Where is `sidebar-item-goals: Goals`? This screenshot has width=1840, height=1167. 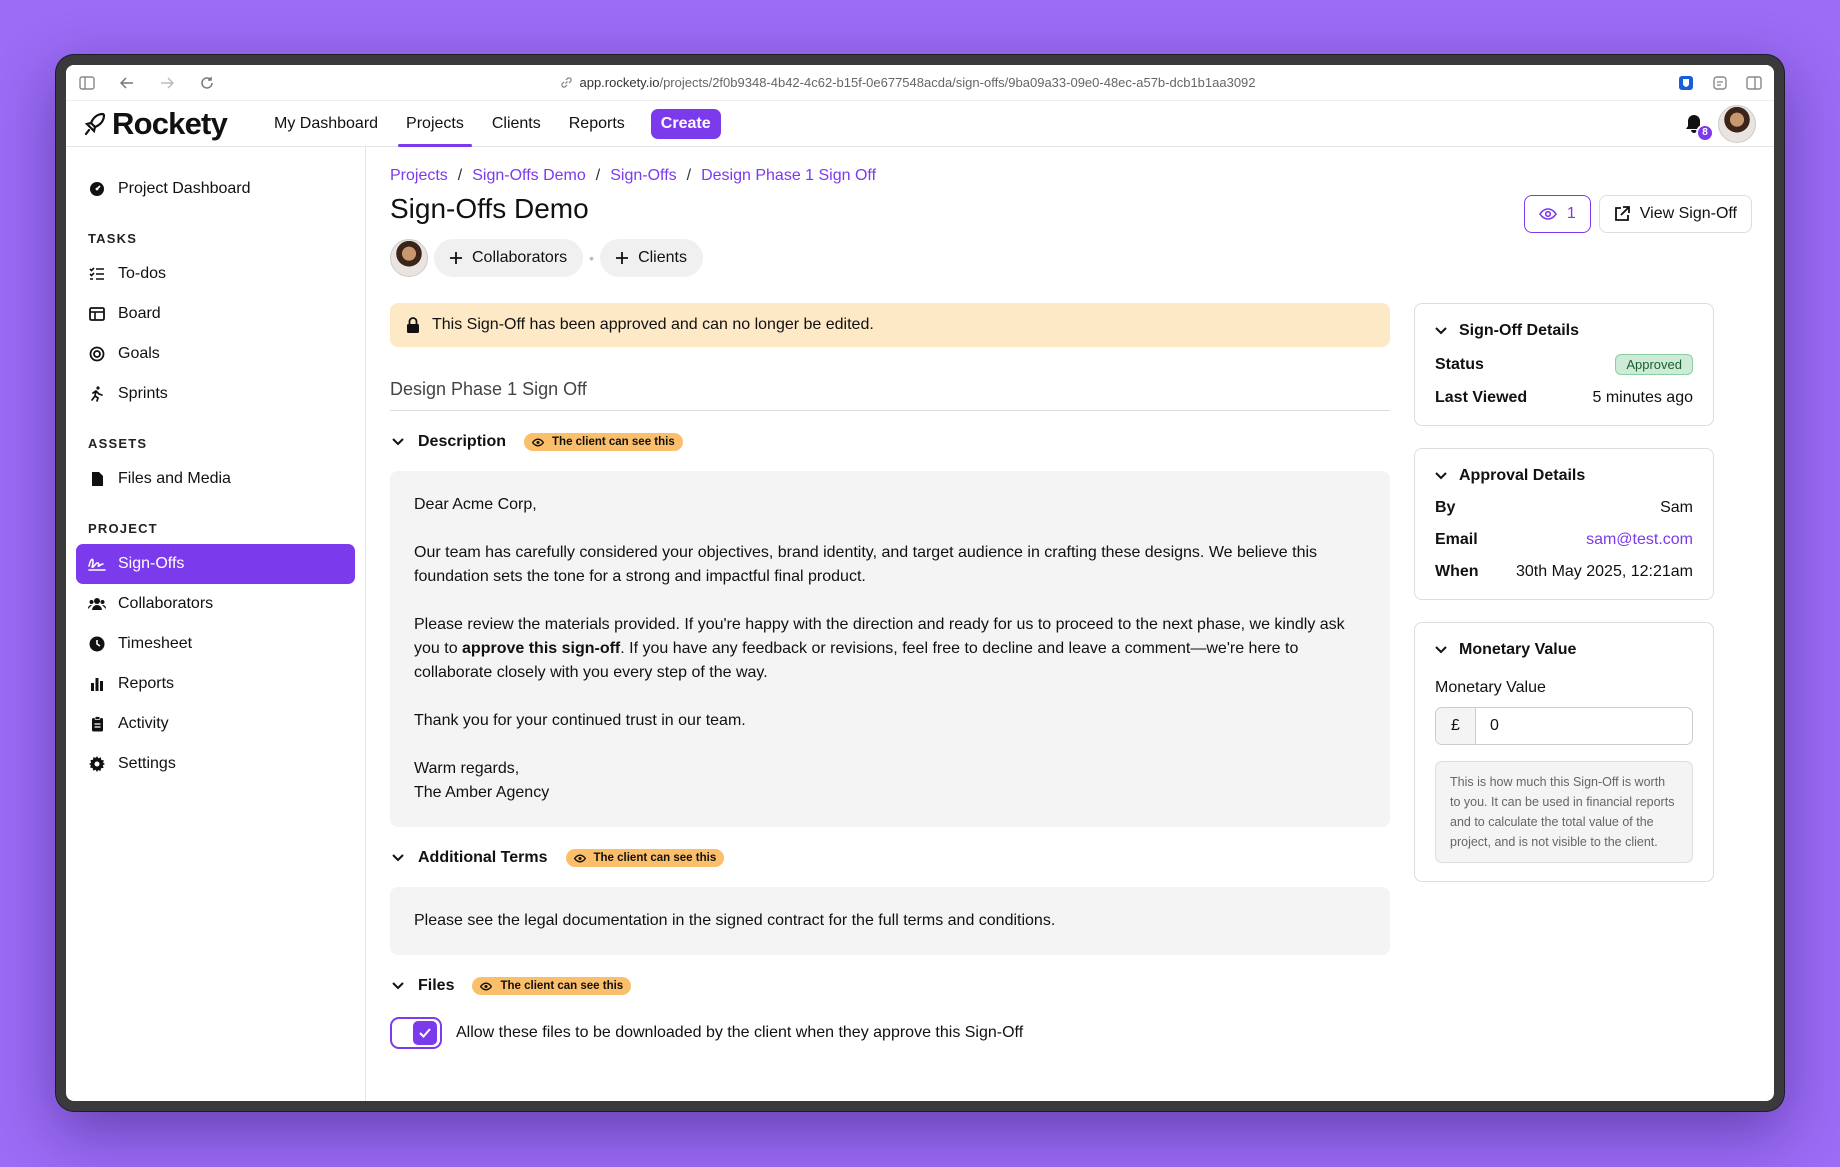
sidebar-item-goals: Goals is located at coordinates (215, 354).